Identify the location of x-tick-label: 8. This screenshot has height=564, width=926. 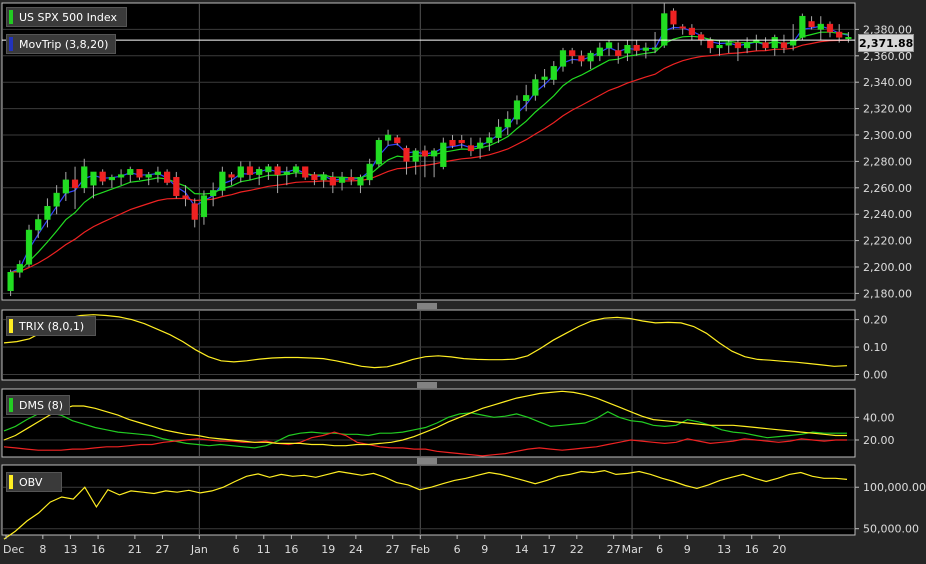
(42, 549).